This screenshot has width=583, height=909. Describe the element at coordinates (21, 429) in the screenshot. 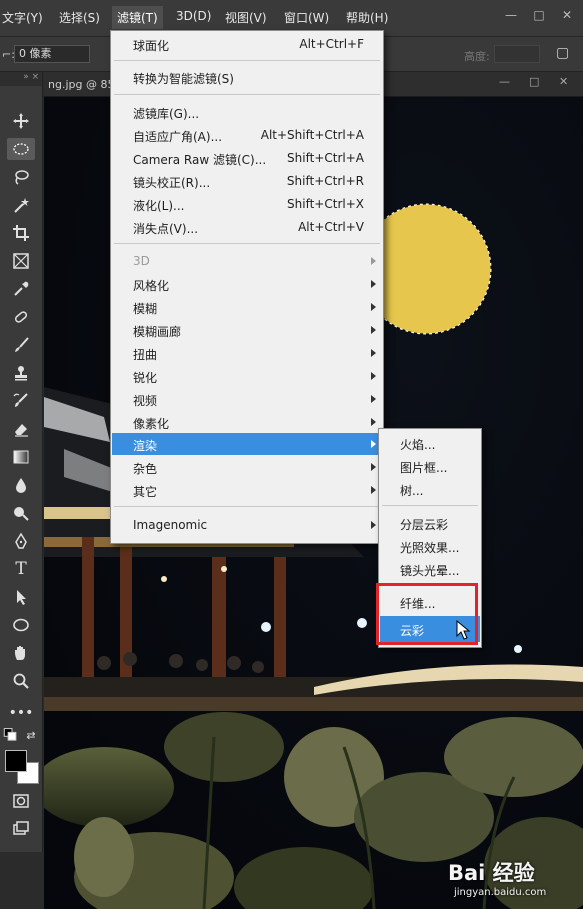

I see `eraser-icon` at that location.